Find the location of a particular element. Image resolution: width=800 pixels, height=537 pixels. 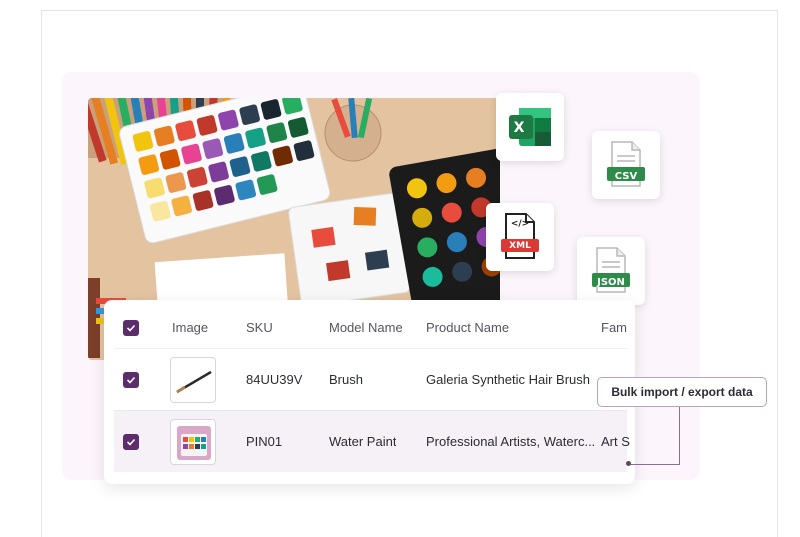

table-header-row: Image SKU Model Name Product Name Fam is located at coordinates (370, 328).